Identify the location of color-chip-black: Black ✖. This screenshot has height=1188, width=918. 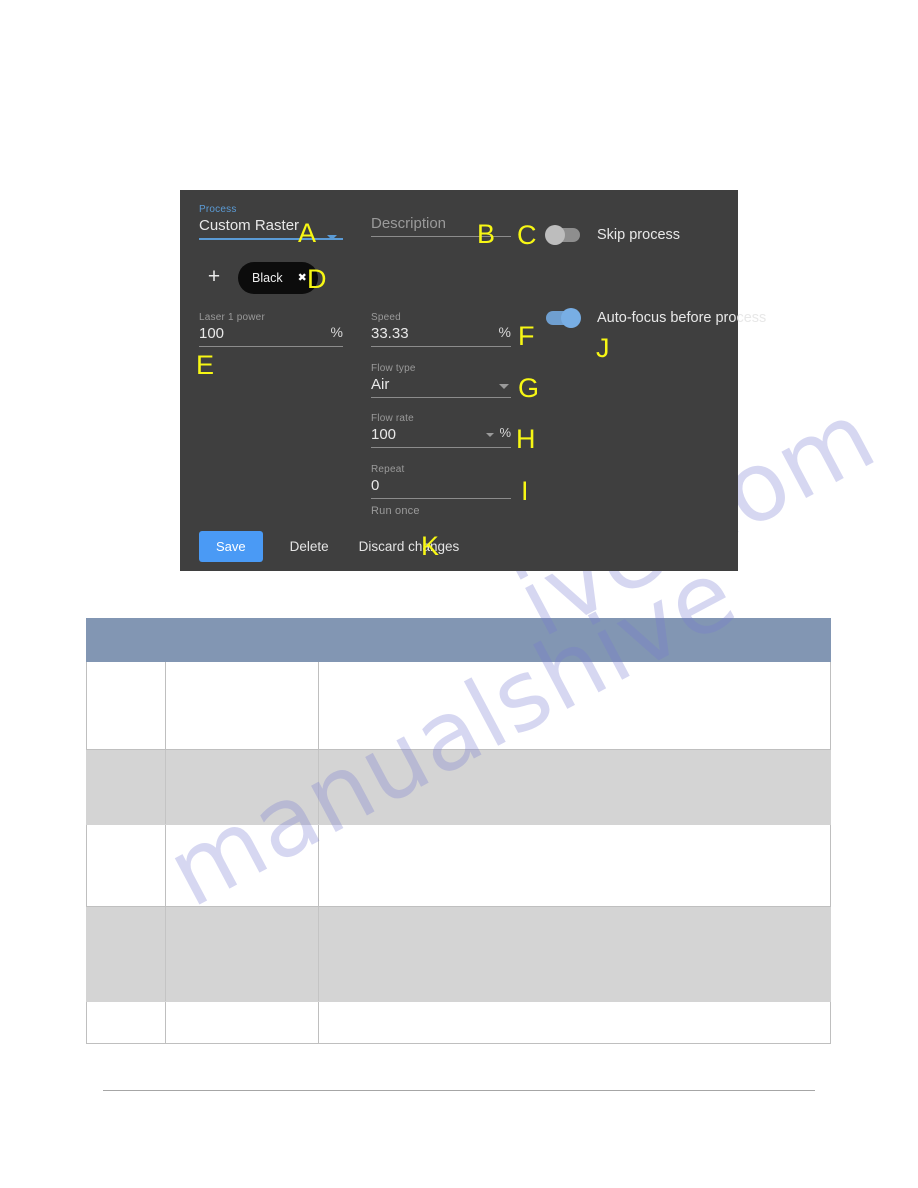
(278, 278).